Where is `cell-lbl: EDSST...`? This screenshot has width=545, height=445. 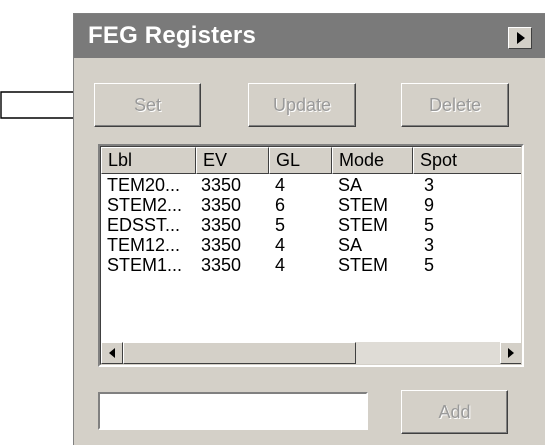 cell-lbl: EDSST... is located at coordinates (144, 225).